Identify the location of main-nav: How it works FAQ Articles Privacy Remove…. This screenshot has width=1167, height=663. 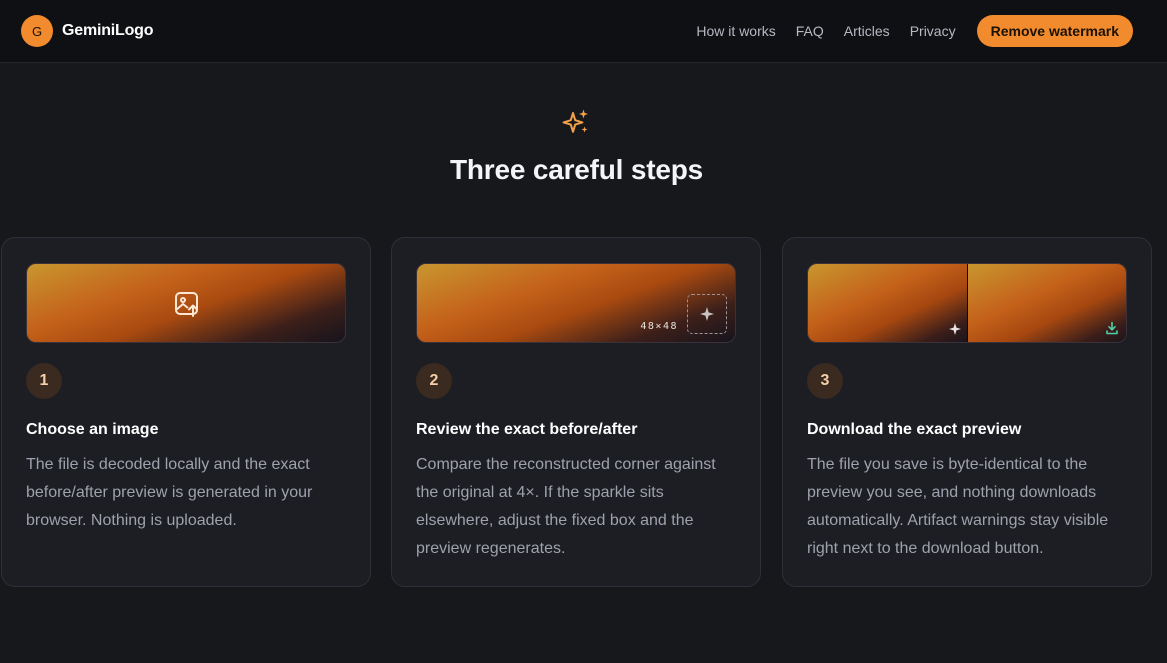
(914, 31).